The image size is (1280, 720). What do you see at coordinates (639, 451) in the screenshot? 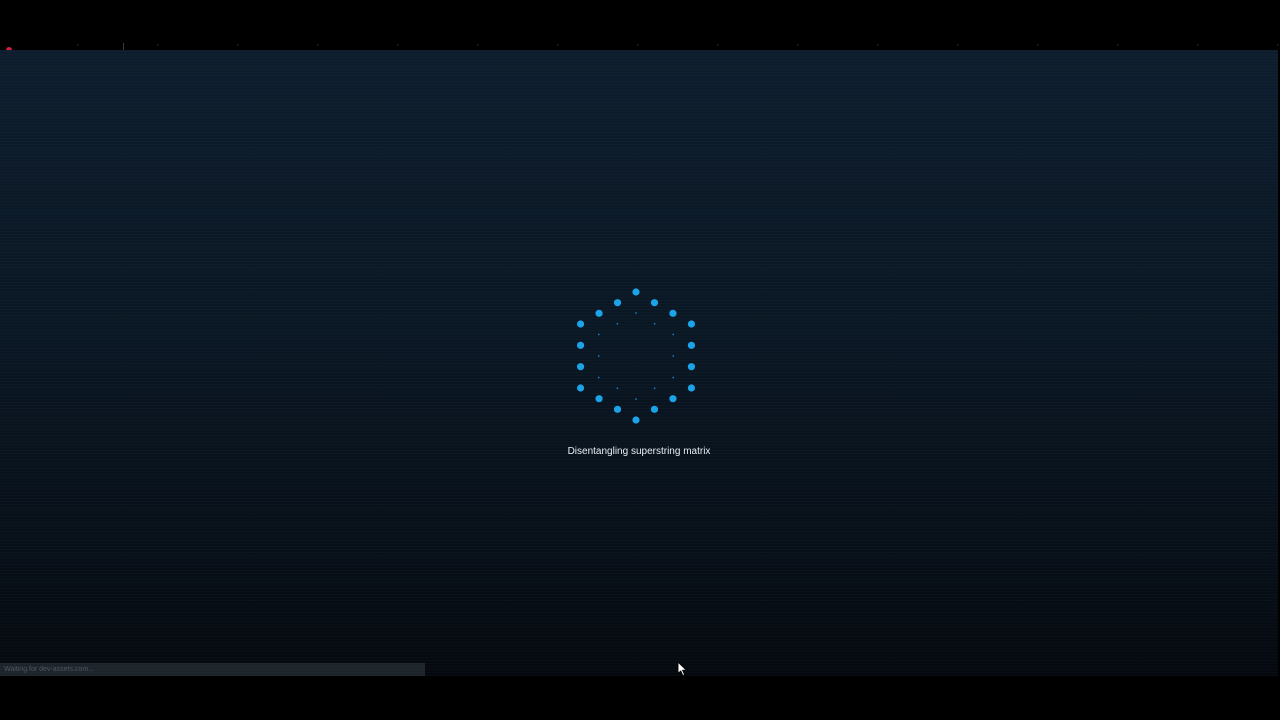
I see `loading-message: Disentangling superstring matrix` at bounding box center [639, 451].